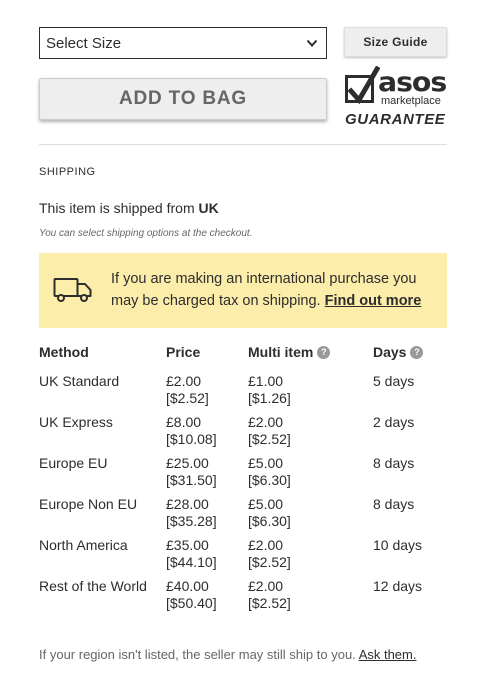 This screenshot has height=673, width=502. What do you see at coordinates (191, 439) in the screenshot?
I see `price-usd: [$10.08]` at bounding box center [191, 439].